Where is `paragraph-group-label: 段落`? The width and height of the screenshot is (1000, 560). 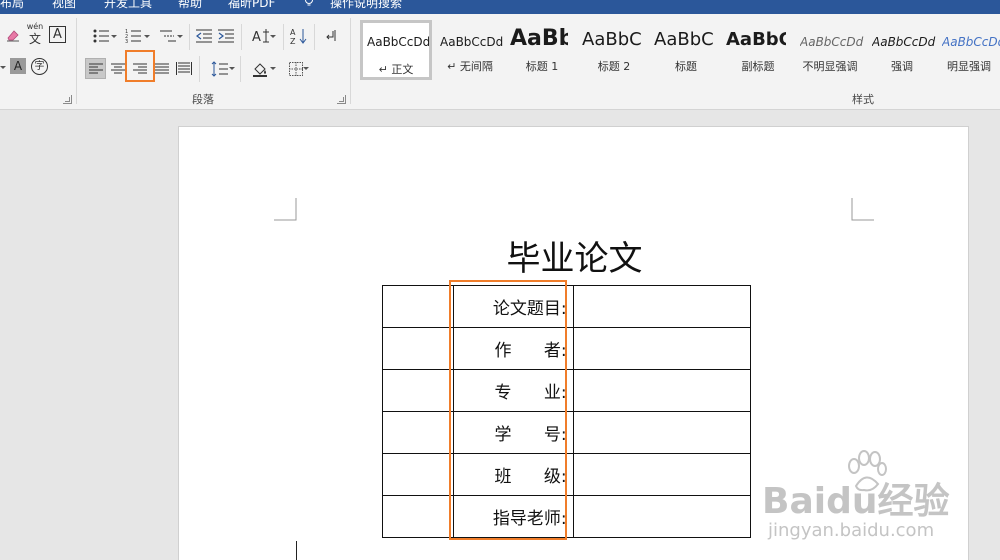 paragraph-group-label: 段落 is located at coordinates (203, 99).